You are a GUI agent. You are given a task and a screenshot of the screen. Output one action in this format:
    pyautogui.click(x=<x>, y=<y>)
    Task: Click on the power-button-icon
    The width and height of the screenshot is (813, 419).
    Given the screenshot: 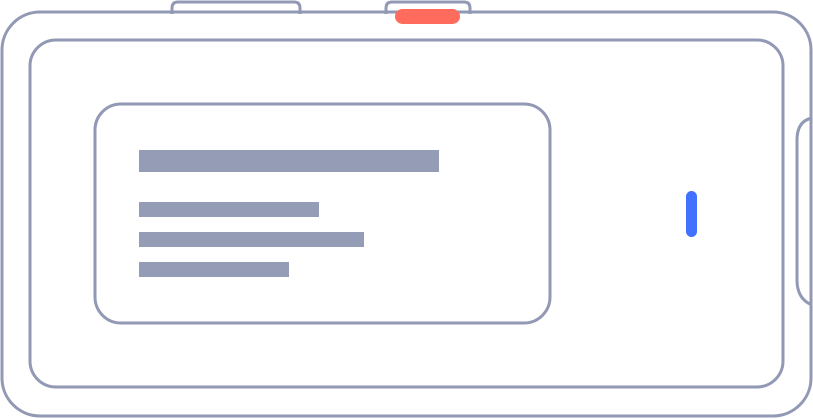 What is the action you would take?
    pyautogui.click(x=427, y=16)
    